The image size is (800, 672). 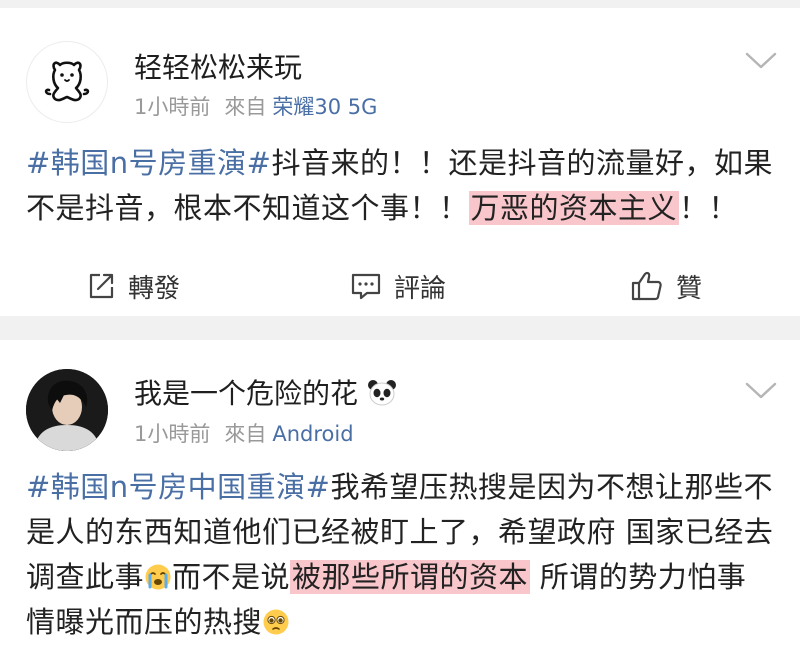 I want to click on content-text: 而不是说, so click(x=231, y=577).